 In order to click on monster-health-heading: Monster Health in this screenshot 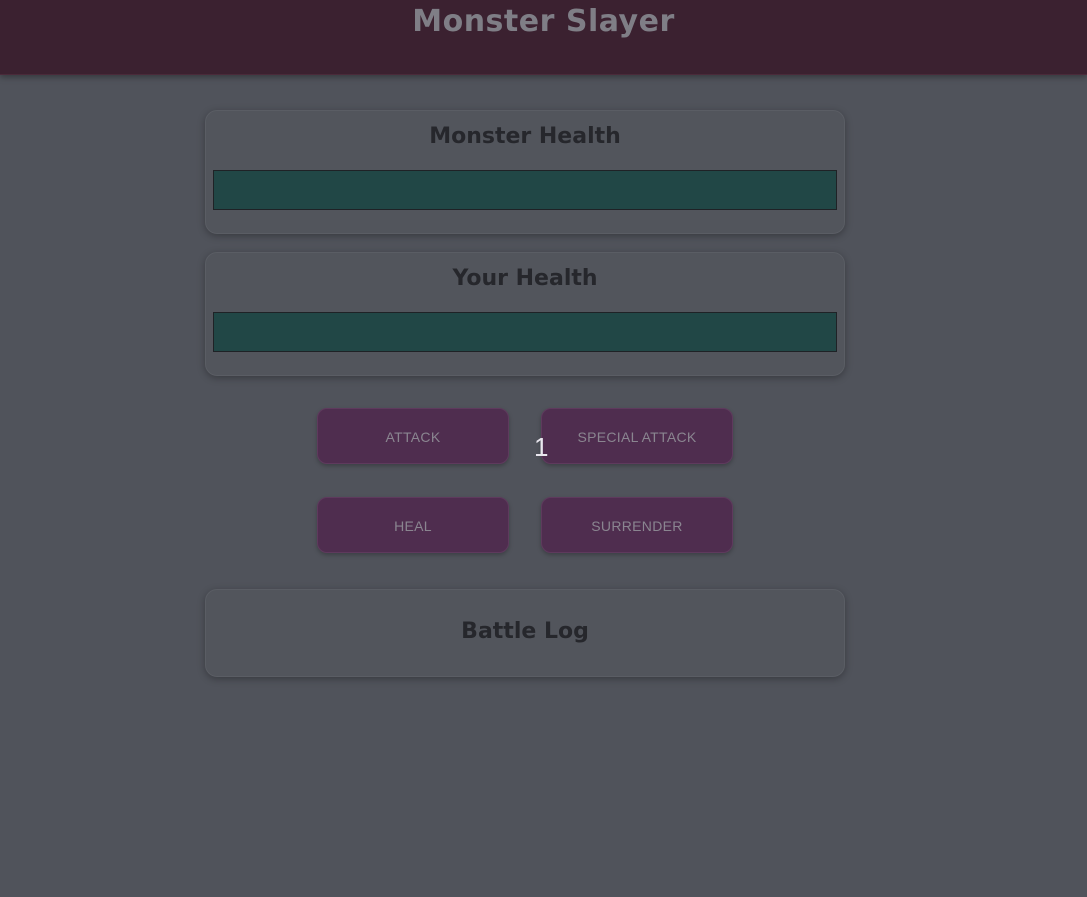, I will do `click(525, 136)`.